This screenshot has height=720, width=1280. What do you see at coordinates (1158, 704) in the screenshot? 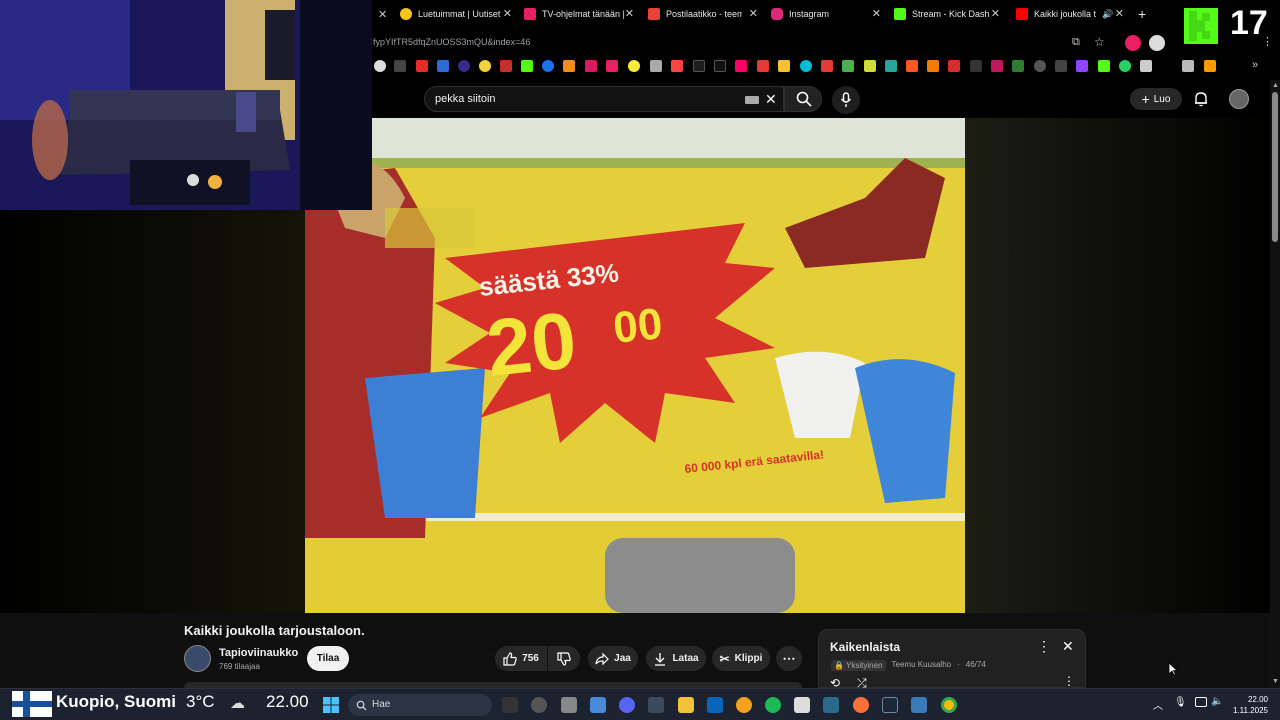
I see `tray-chevron-icon: ︿` at bounding box center [1158, 704].